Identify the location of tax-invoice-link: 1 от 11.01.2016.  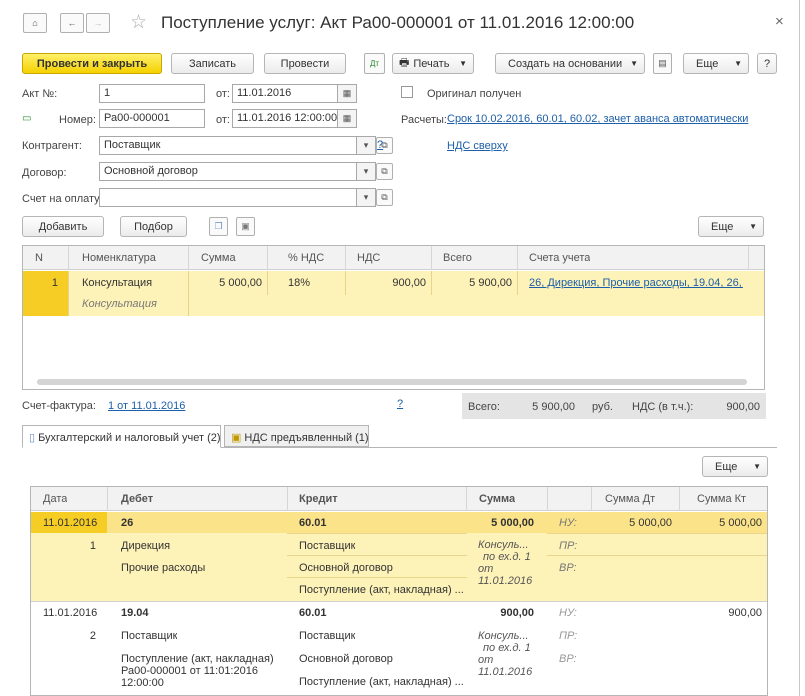
(146, 406).